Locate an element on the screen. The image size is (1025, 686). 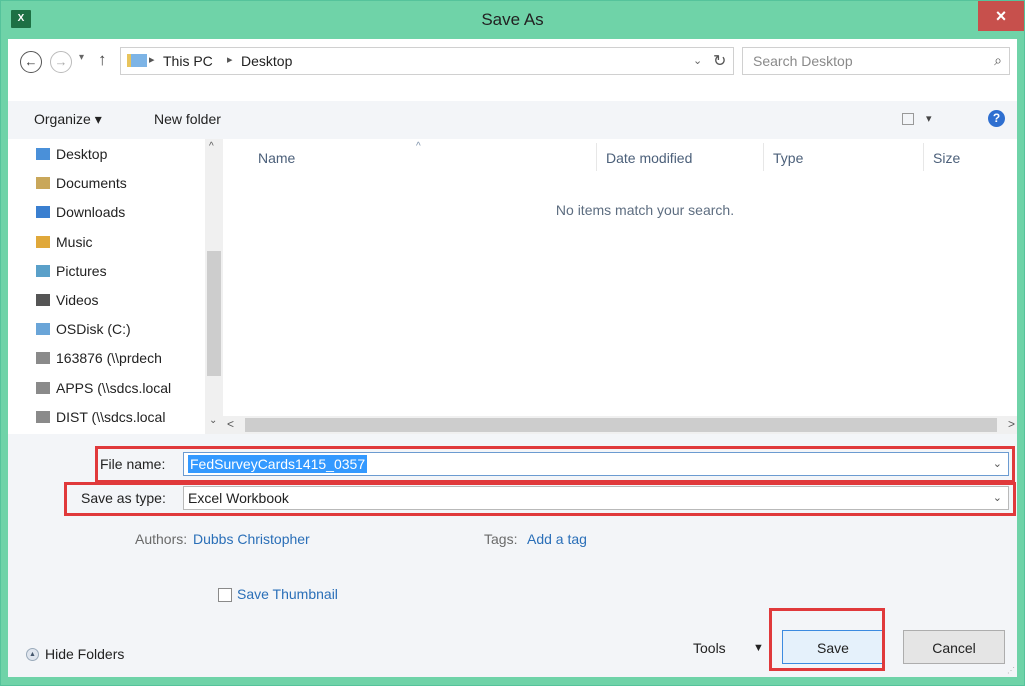
folder-icon is located at coordinates (137, 60).